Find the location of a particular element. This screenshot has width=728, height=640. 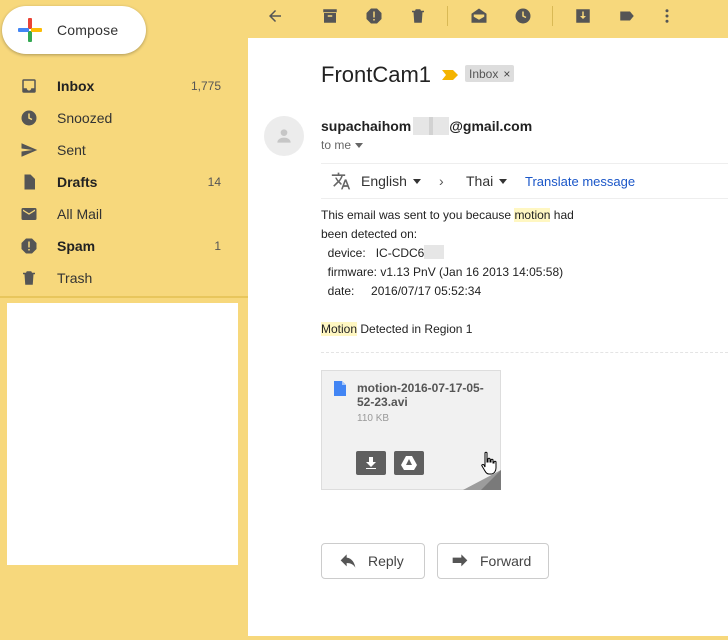

more-vert-icon is located at coordinates (667, 16).